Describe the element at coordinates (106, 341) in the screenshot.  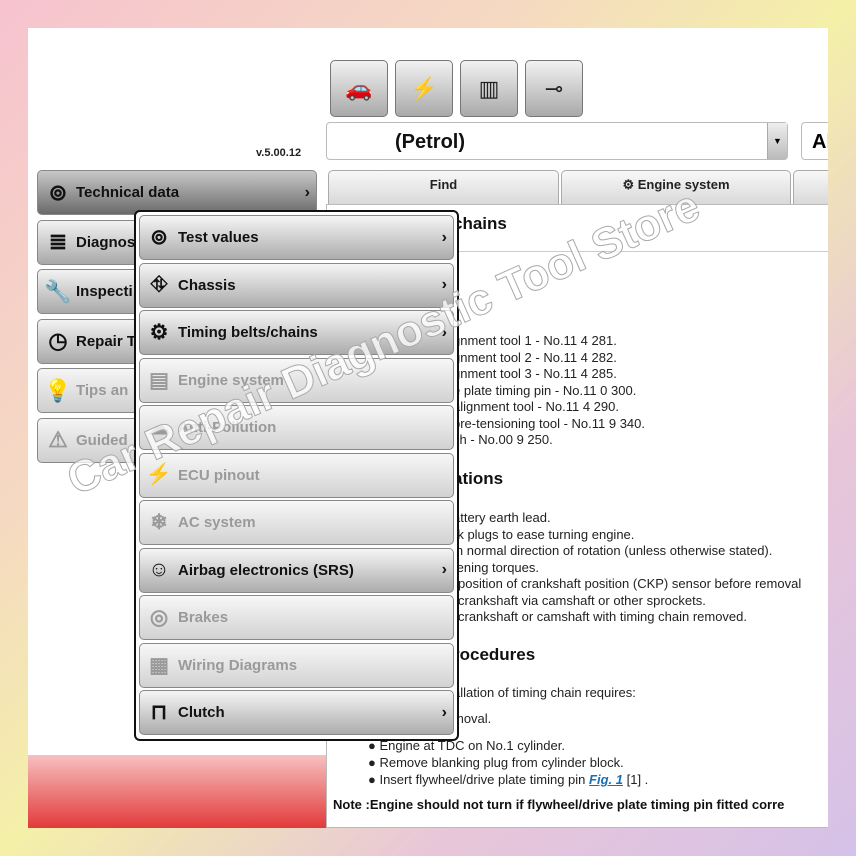
I see `sidebar-item-label: Repair T` at that location.